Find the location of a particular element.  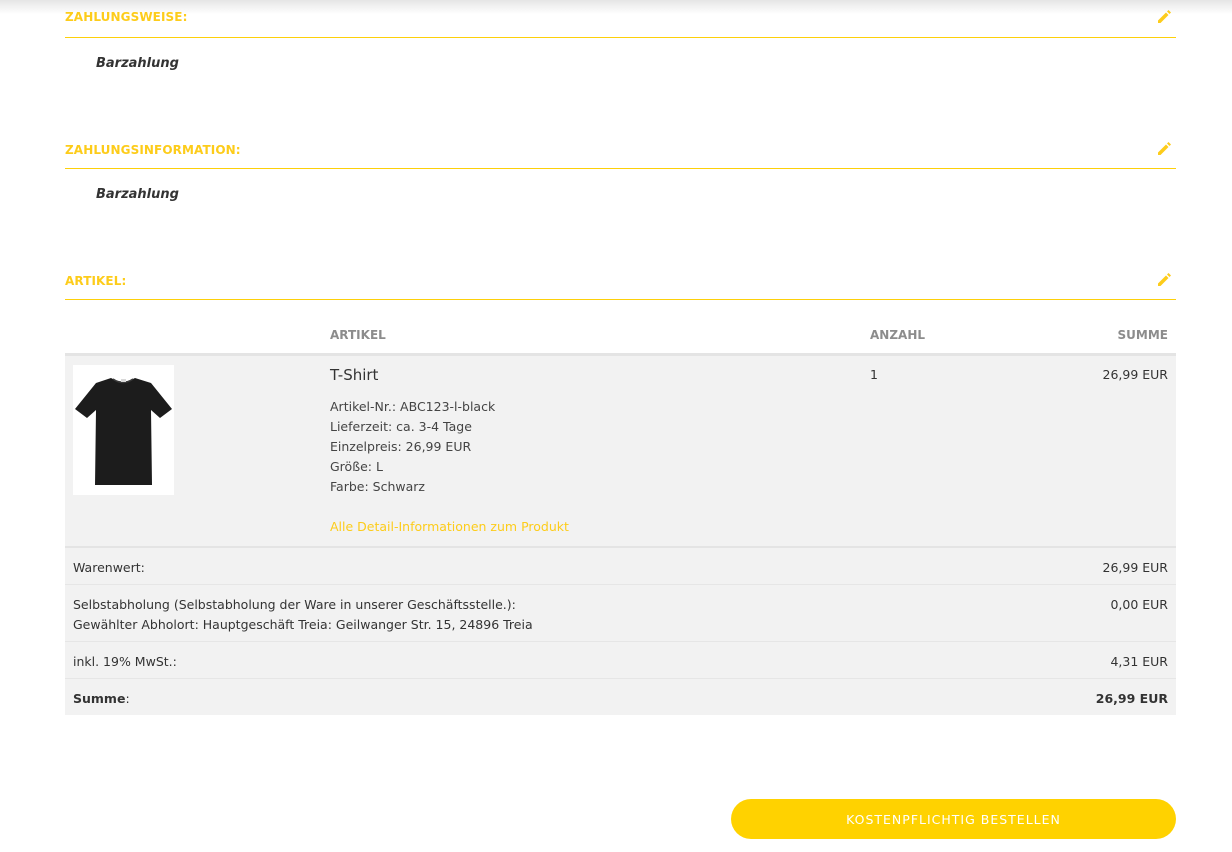

product-name: T-Shirt is located at coordinates (354, 375).